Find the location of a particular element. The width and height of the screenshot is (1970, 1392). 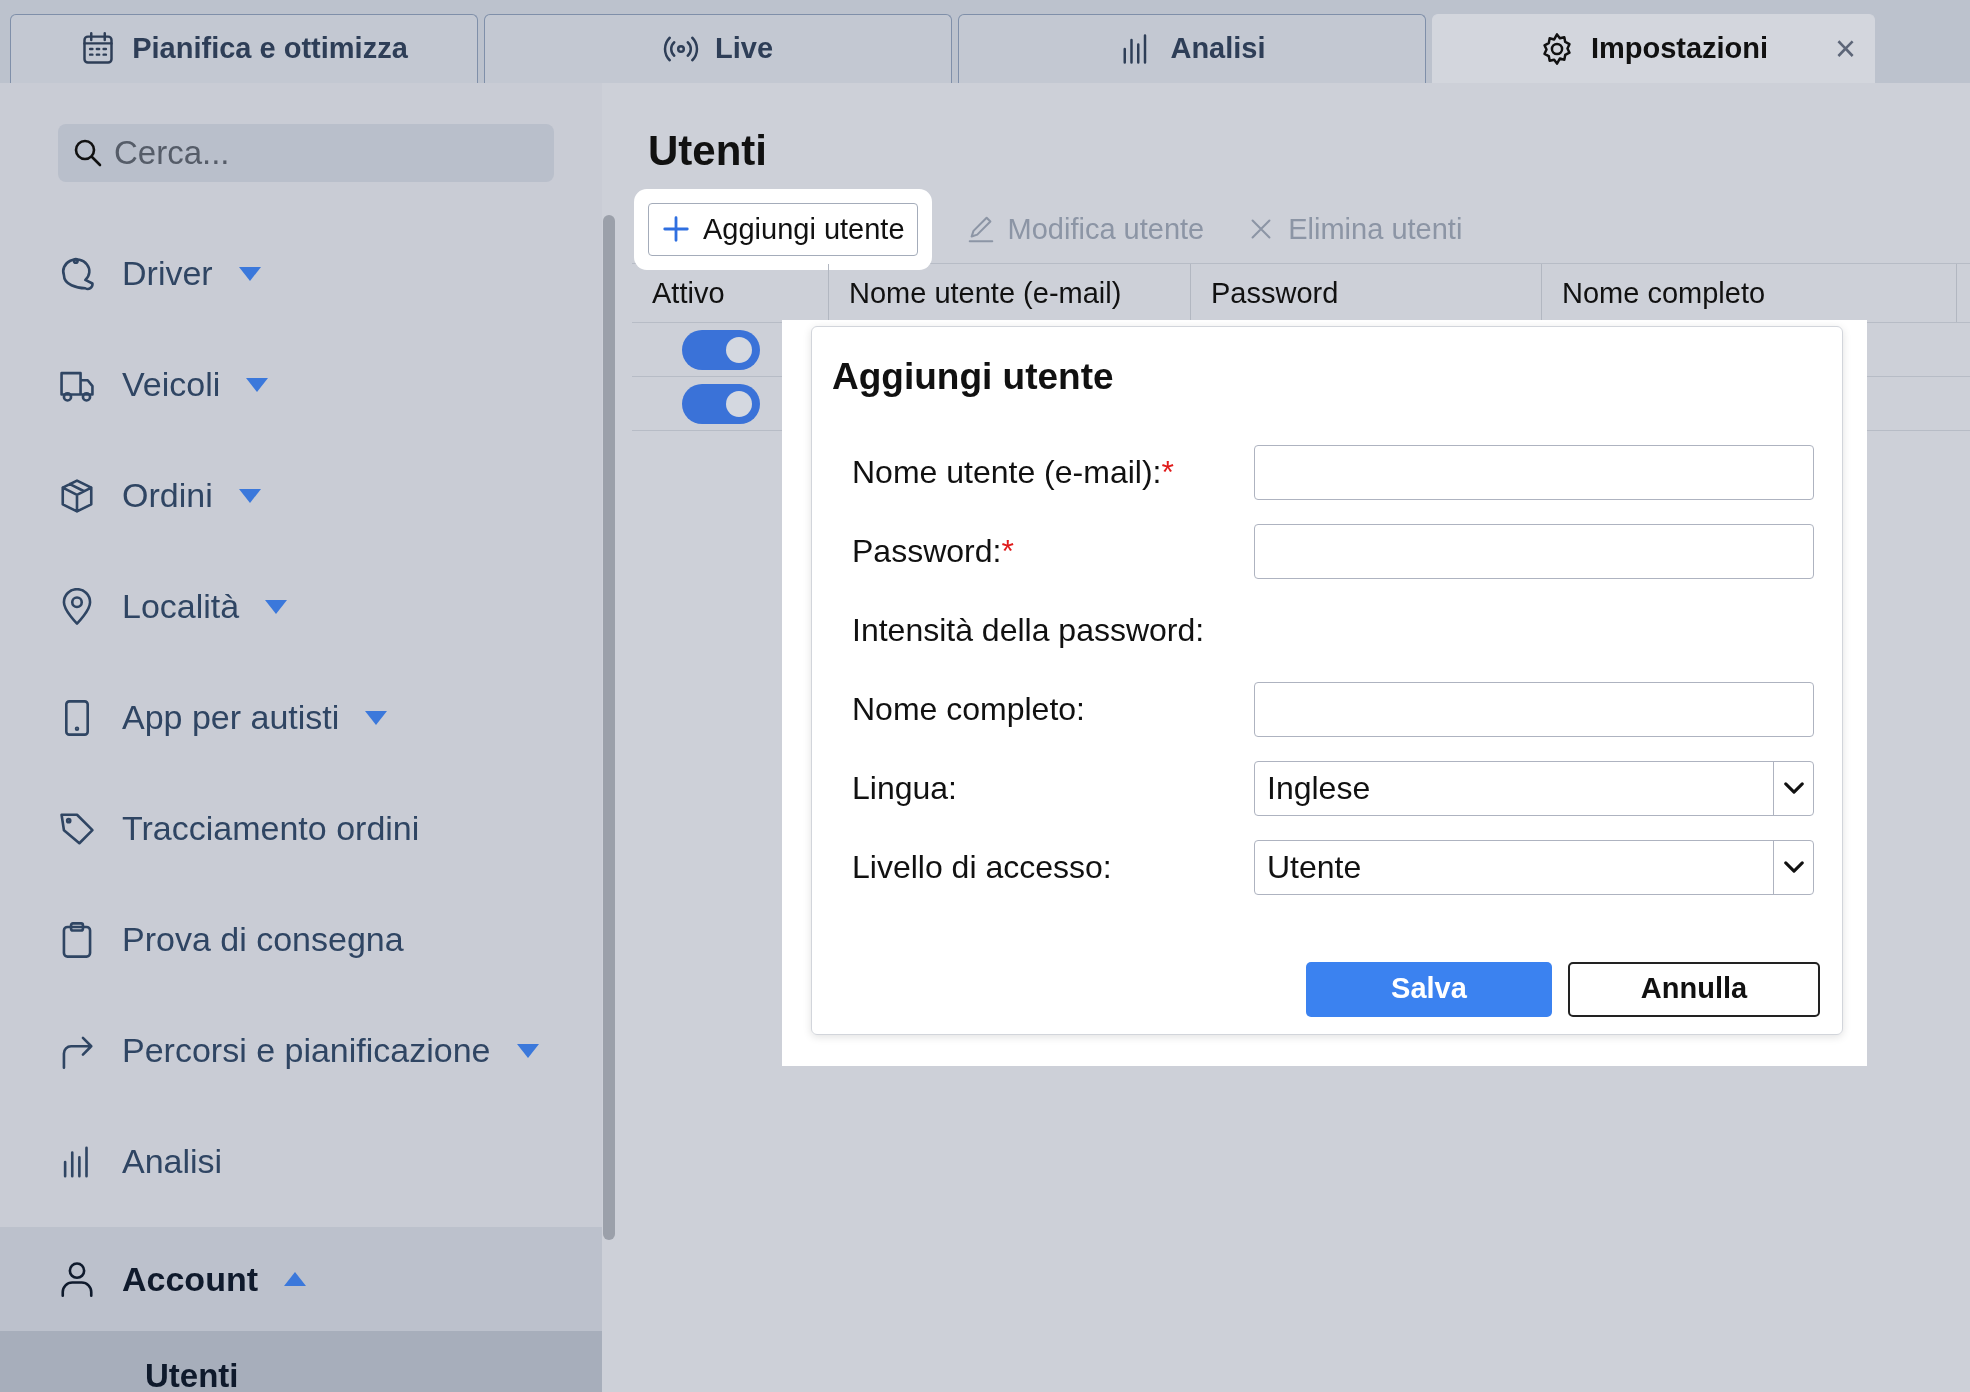

sidebar-item: Veicoli is located at coordinates (301, 384).